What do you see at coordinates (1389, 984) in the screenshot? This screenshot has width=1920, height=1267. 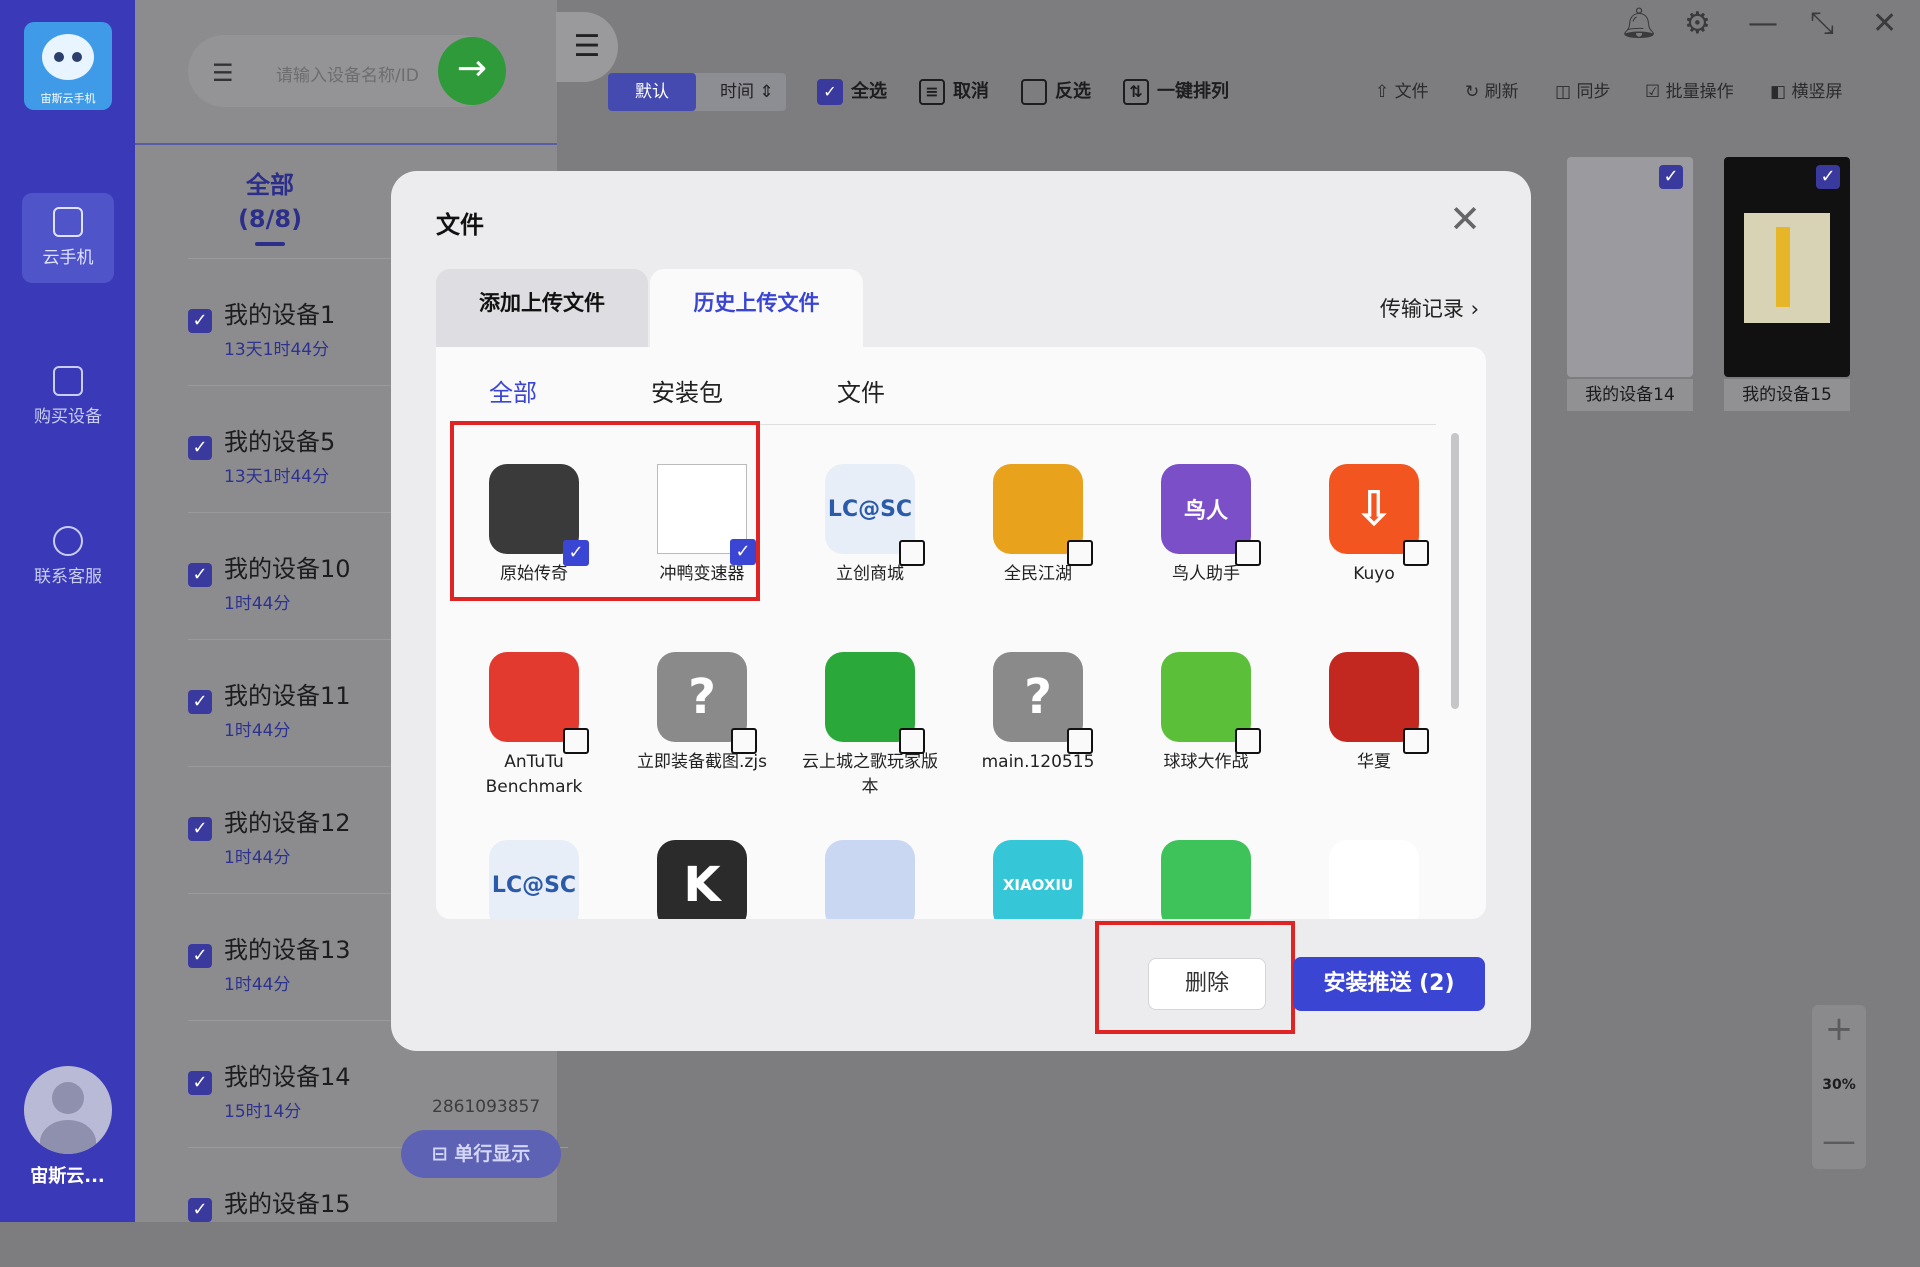 I see `install-push-button: 安装推送 (2)` at bounding box center [1389, 984].